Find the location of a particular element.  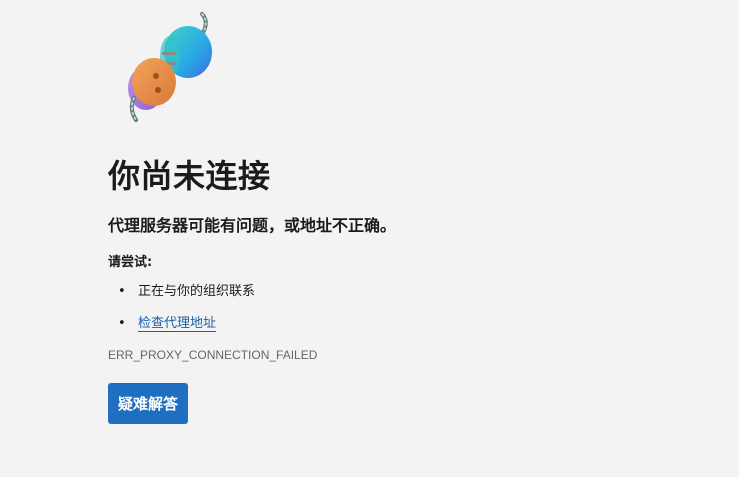

error-subtitle: 代理服务器可能有问题，或地址不正确。 is located at coordinates (252, 225).